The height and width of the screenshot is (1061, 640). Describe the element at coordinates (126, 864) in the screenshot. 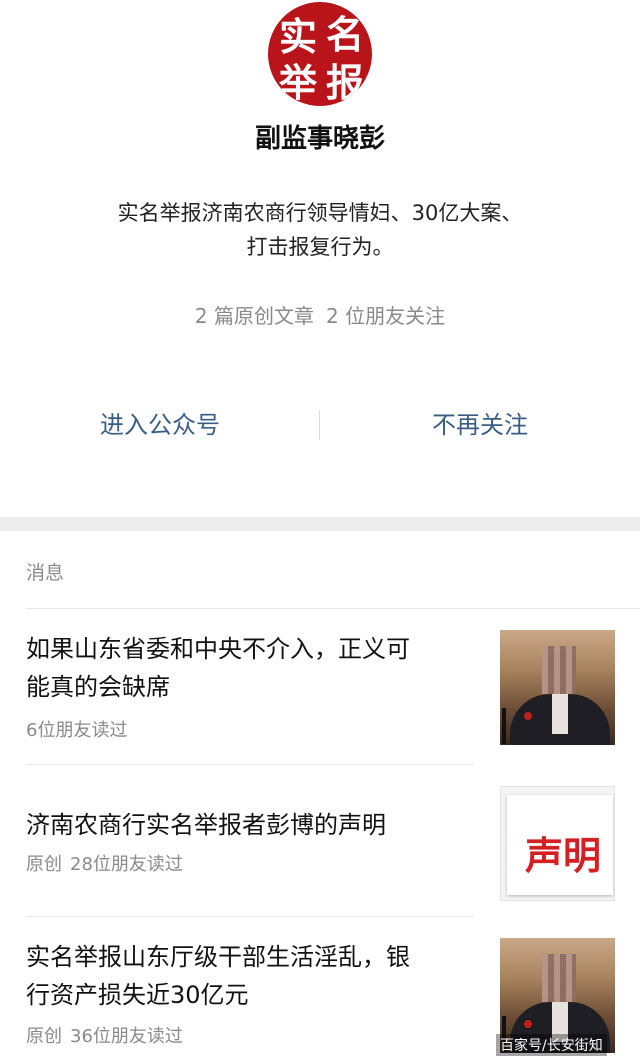

I see `friends-read-count: 28位朋友读过` at that location.